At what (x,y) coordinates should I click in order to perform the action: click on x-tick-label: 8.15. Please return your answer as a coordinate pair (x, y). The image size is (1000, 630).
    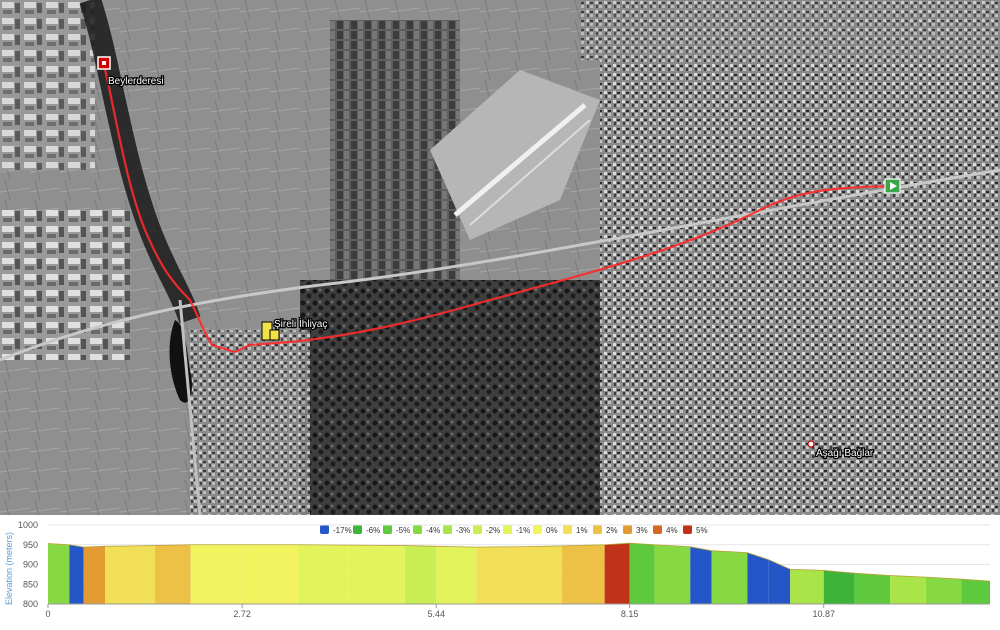
    Looking at the image, I should click on (630, 614).